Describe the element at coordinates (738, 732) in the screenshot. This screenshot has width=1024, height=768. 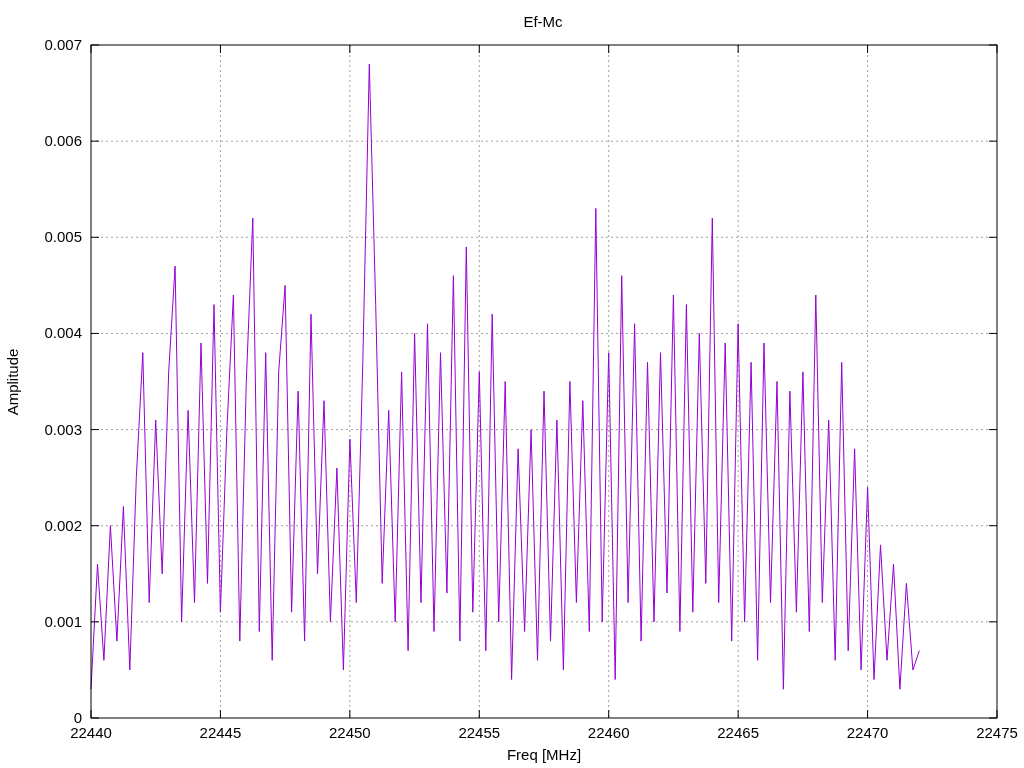
I see `x-tick-label: 22465` at that location.